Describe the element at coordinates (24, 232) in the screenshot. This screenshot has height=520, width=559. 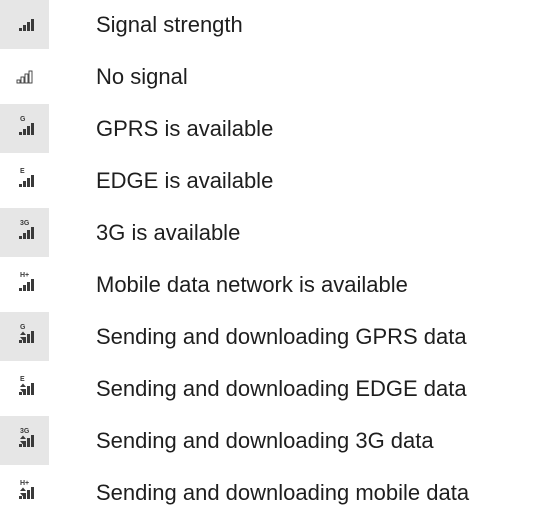
I see `3g-signal-icon: 3G` at that location.